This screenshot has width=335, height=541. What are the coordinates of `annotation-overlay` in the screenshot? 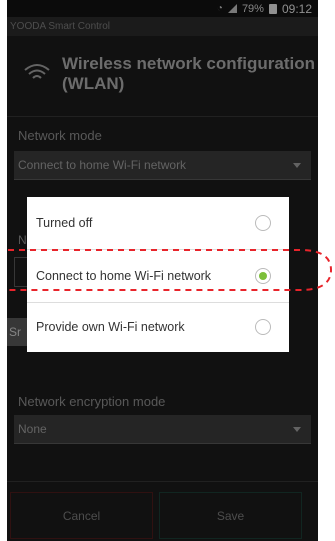 It's located at (170, 270).